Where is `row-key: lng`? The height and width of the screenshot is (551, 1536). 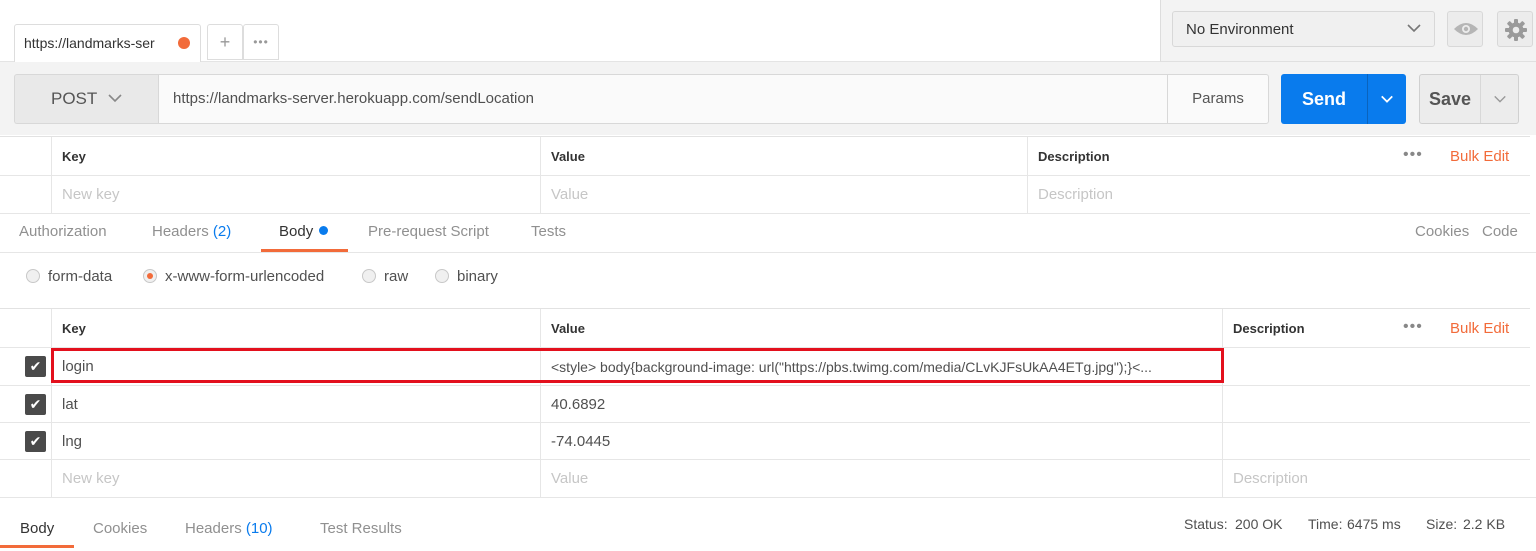 row-key: lng is located at coordinates (72, 441).